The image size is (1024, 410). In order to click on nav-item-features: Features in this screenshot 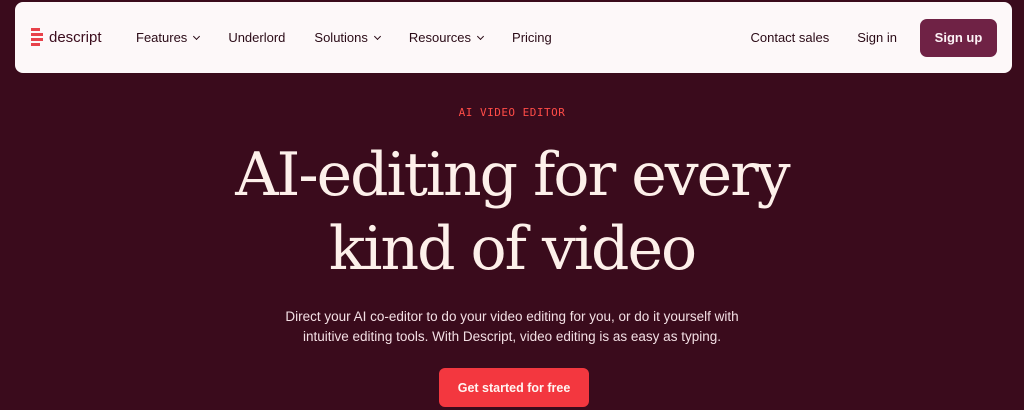, I will do `click(168, 37)`.